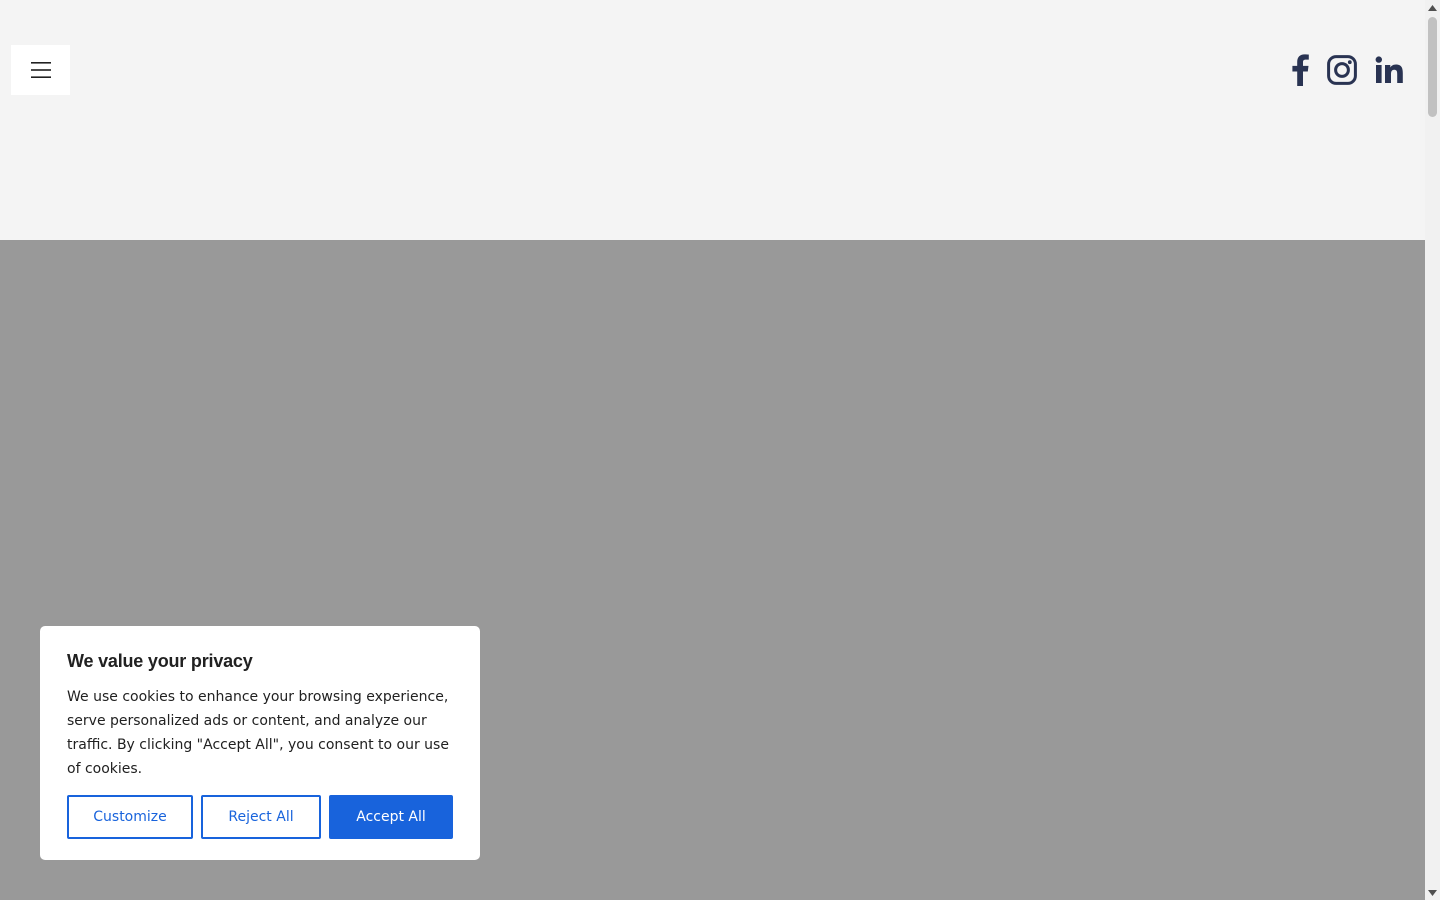  I want to click on reject-all-button: Reject All, so click(261, 817).